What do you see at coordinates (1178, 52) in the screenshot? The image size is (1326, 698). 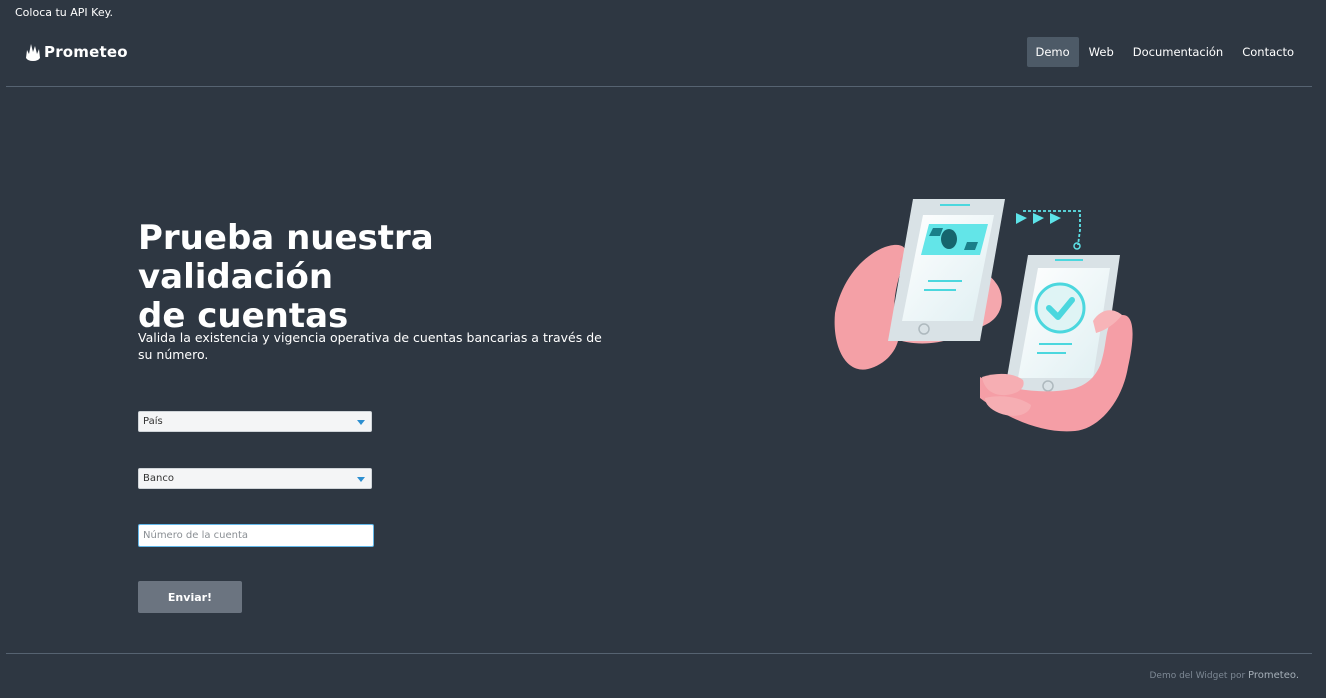 I see `nav-documentation-link: Documentación` at bounding box center [1178, 52].